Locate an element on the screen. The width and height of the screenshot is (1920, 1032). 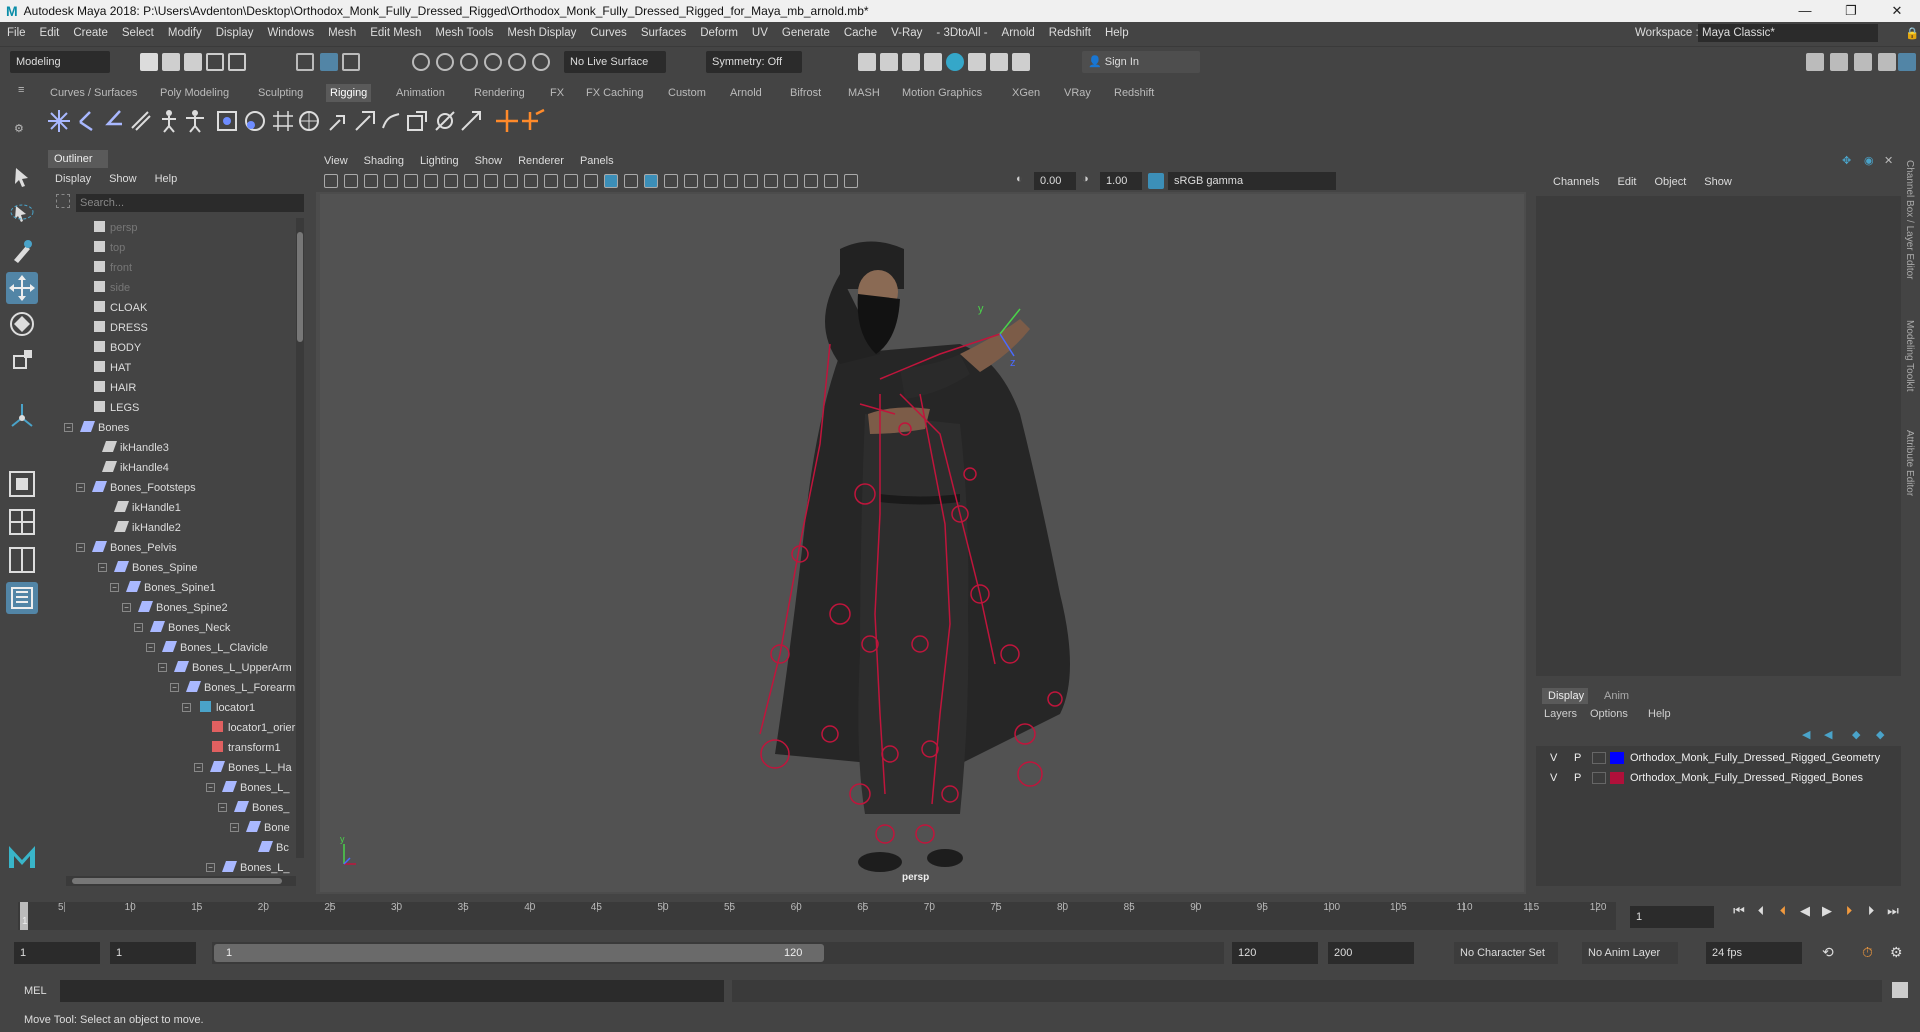
menu-mesh-tools: Mesh Tools is located at coordinates (464, 33).